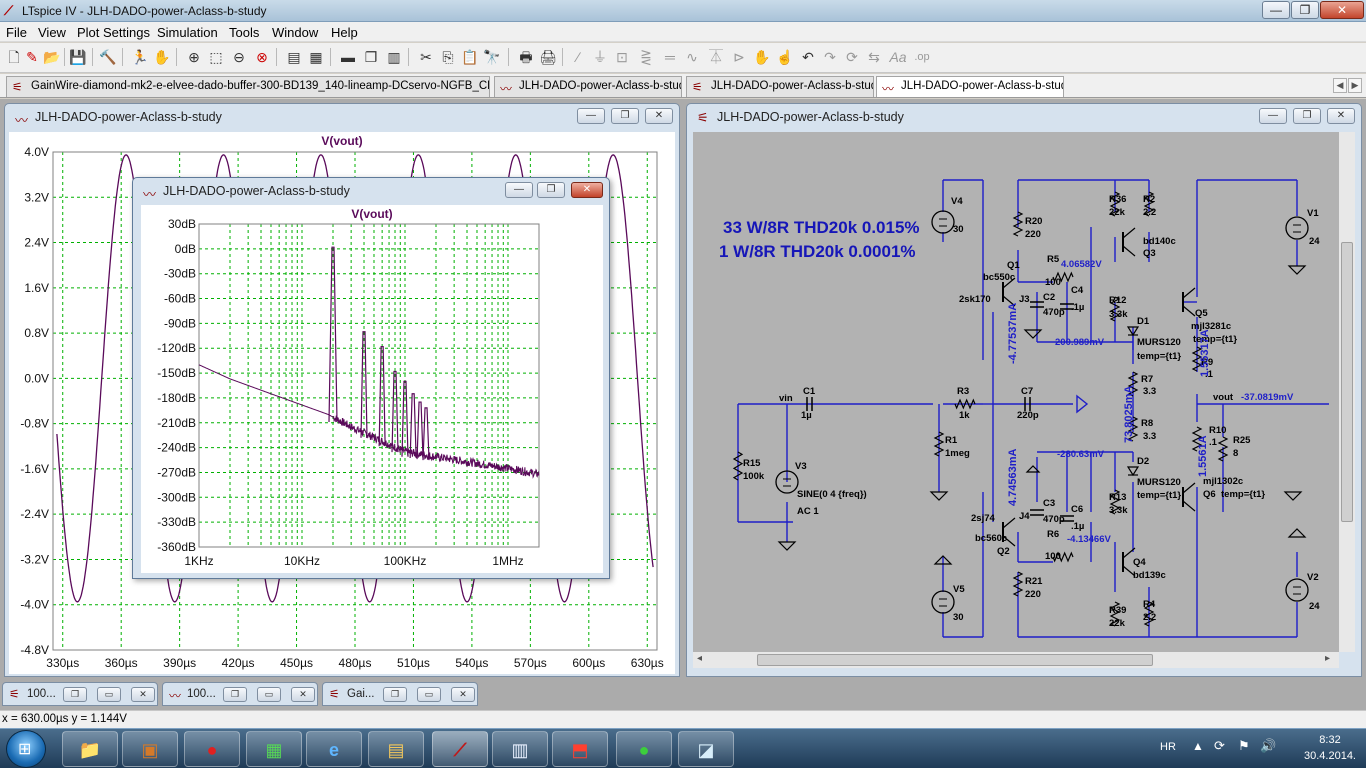 This screenshot has width=1366, height=768. I want to click on label-r8: R8, so click(1147, 423).